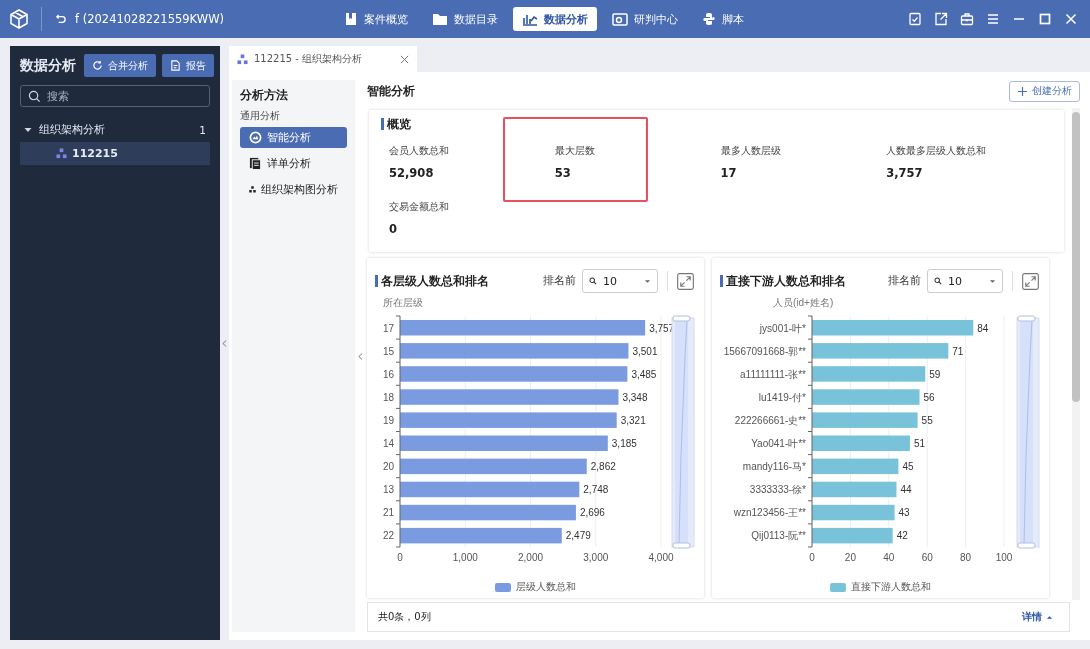  Describe the element at coordinates (115, 153) in the screenshot. I see `tree-item: 112215` at that location.